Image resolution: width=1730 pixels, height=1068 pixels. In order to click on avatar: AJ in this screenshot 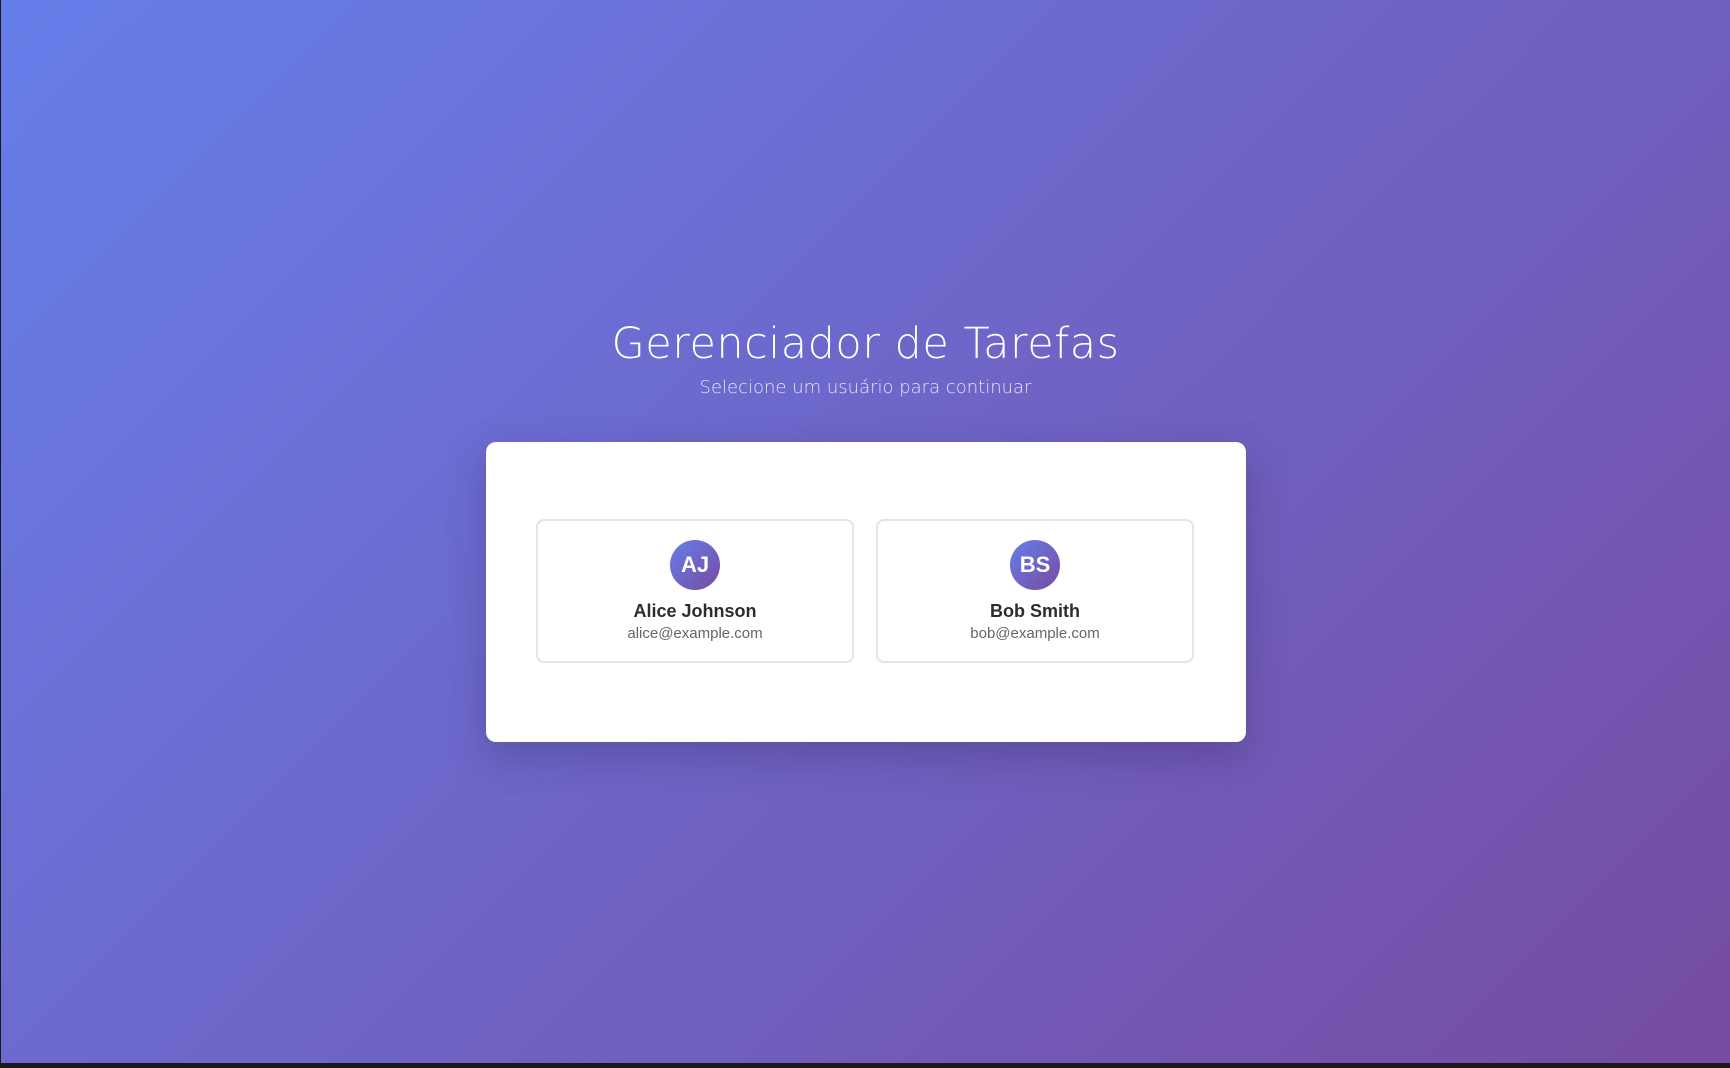, I will do `click(695, 565)`.